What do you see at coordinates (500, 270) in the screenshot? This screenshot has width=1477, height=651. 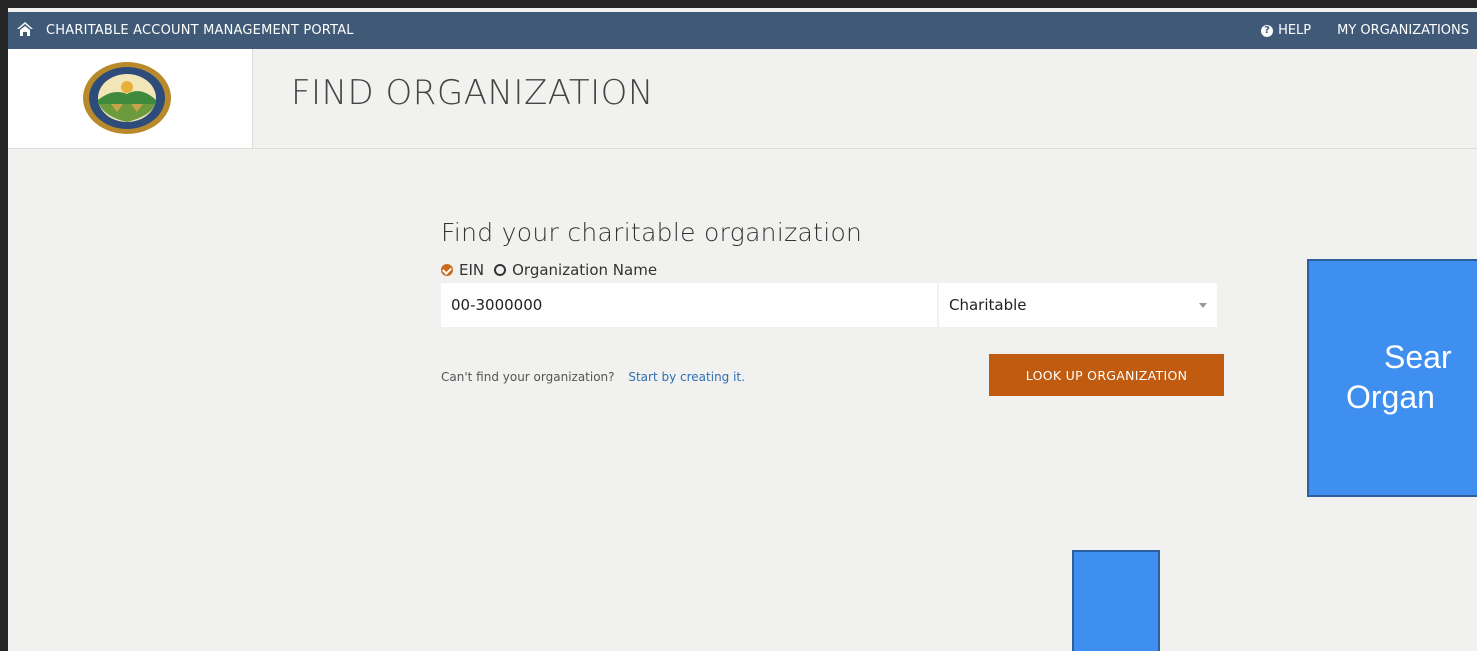 I see `unchecked-radio-icon` at bounding box center [500, 270].